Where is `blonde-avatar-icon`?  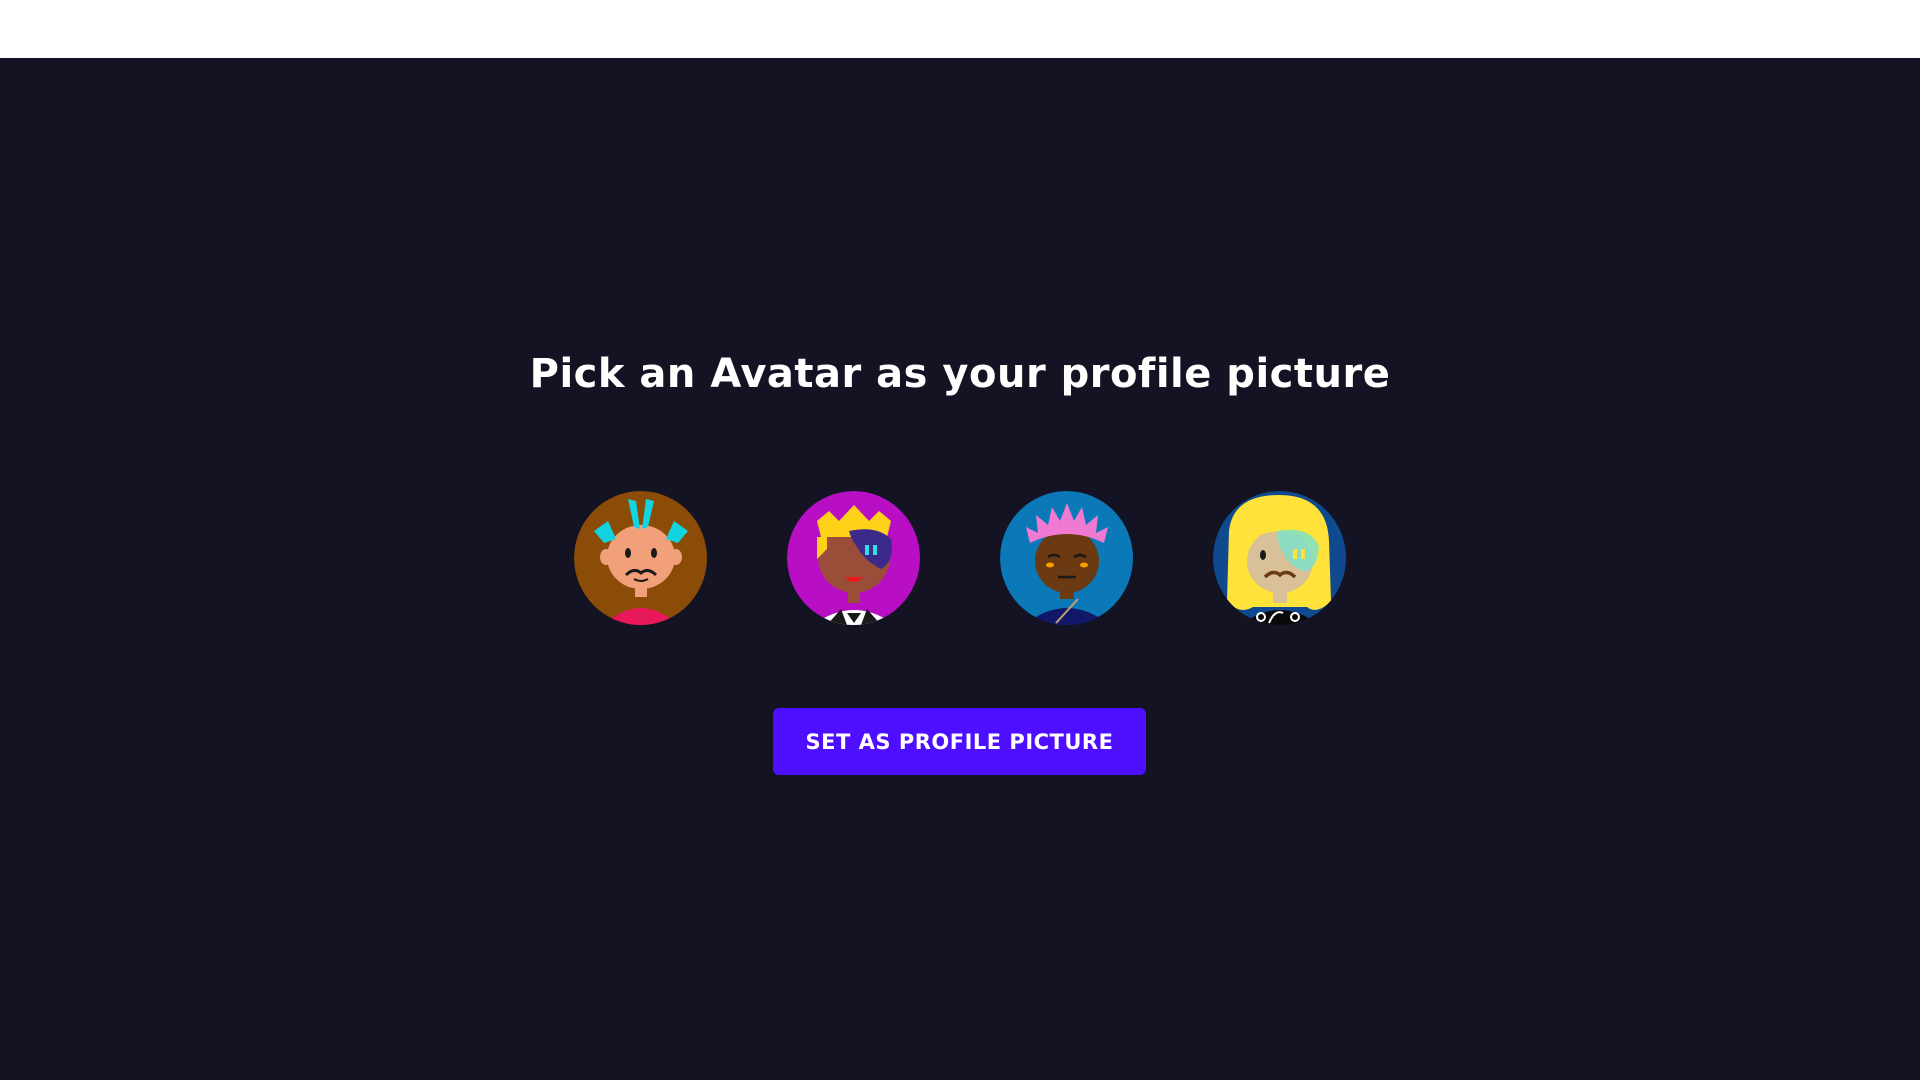 blonde-avatar-icon is located at coordinates (1279, 558).